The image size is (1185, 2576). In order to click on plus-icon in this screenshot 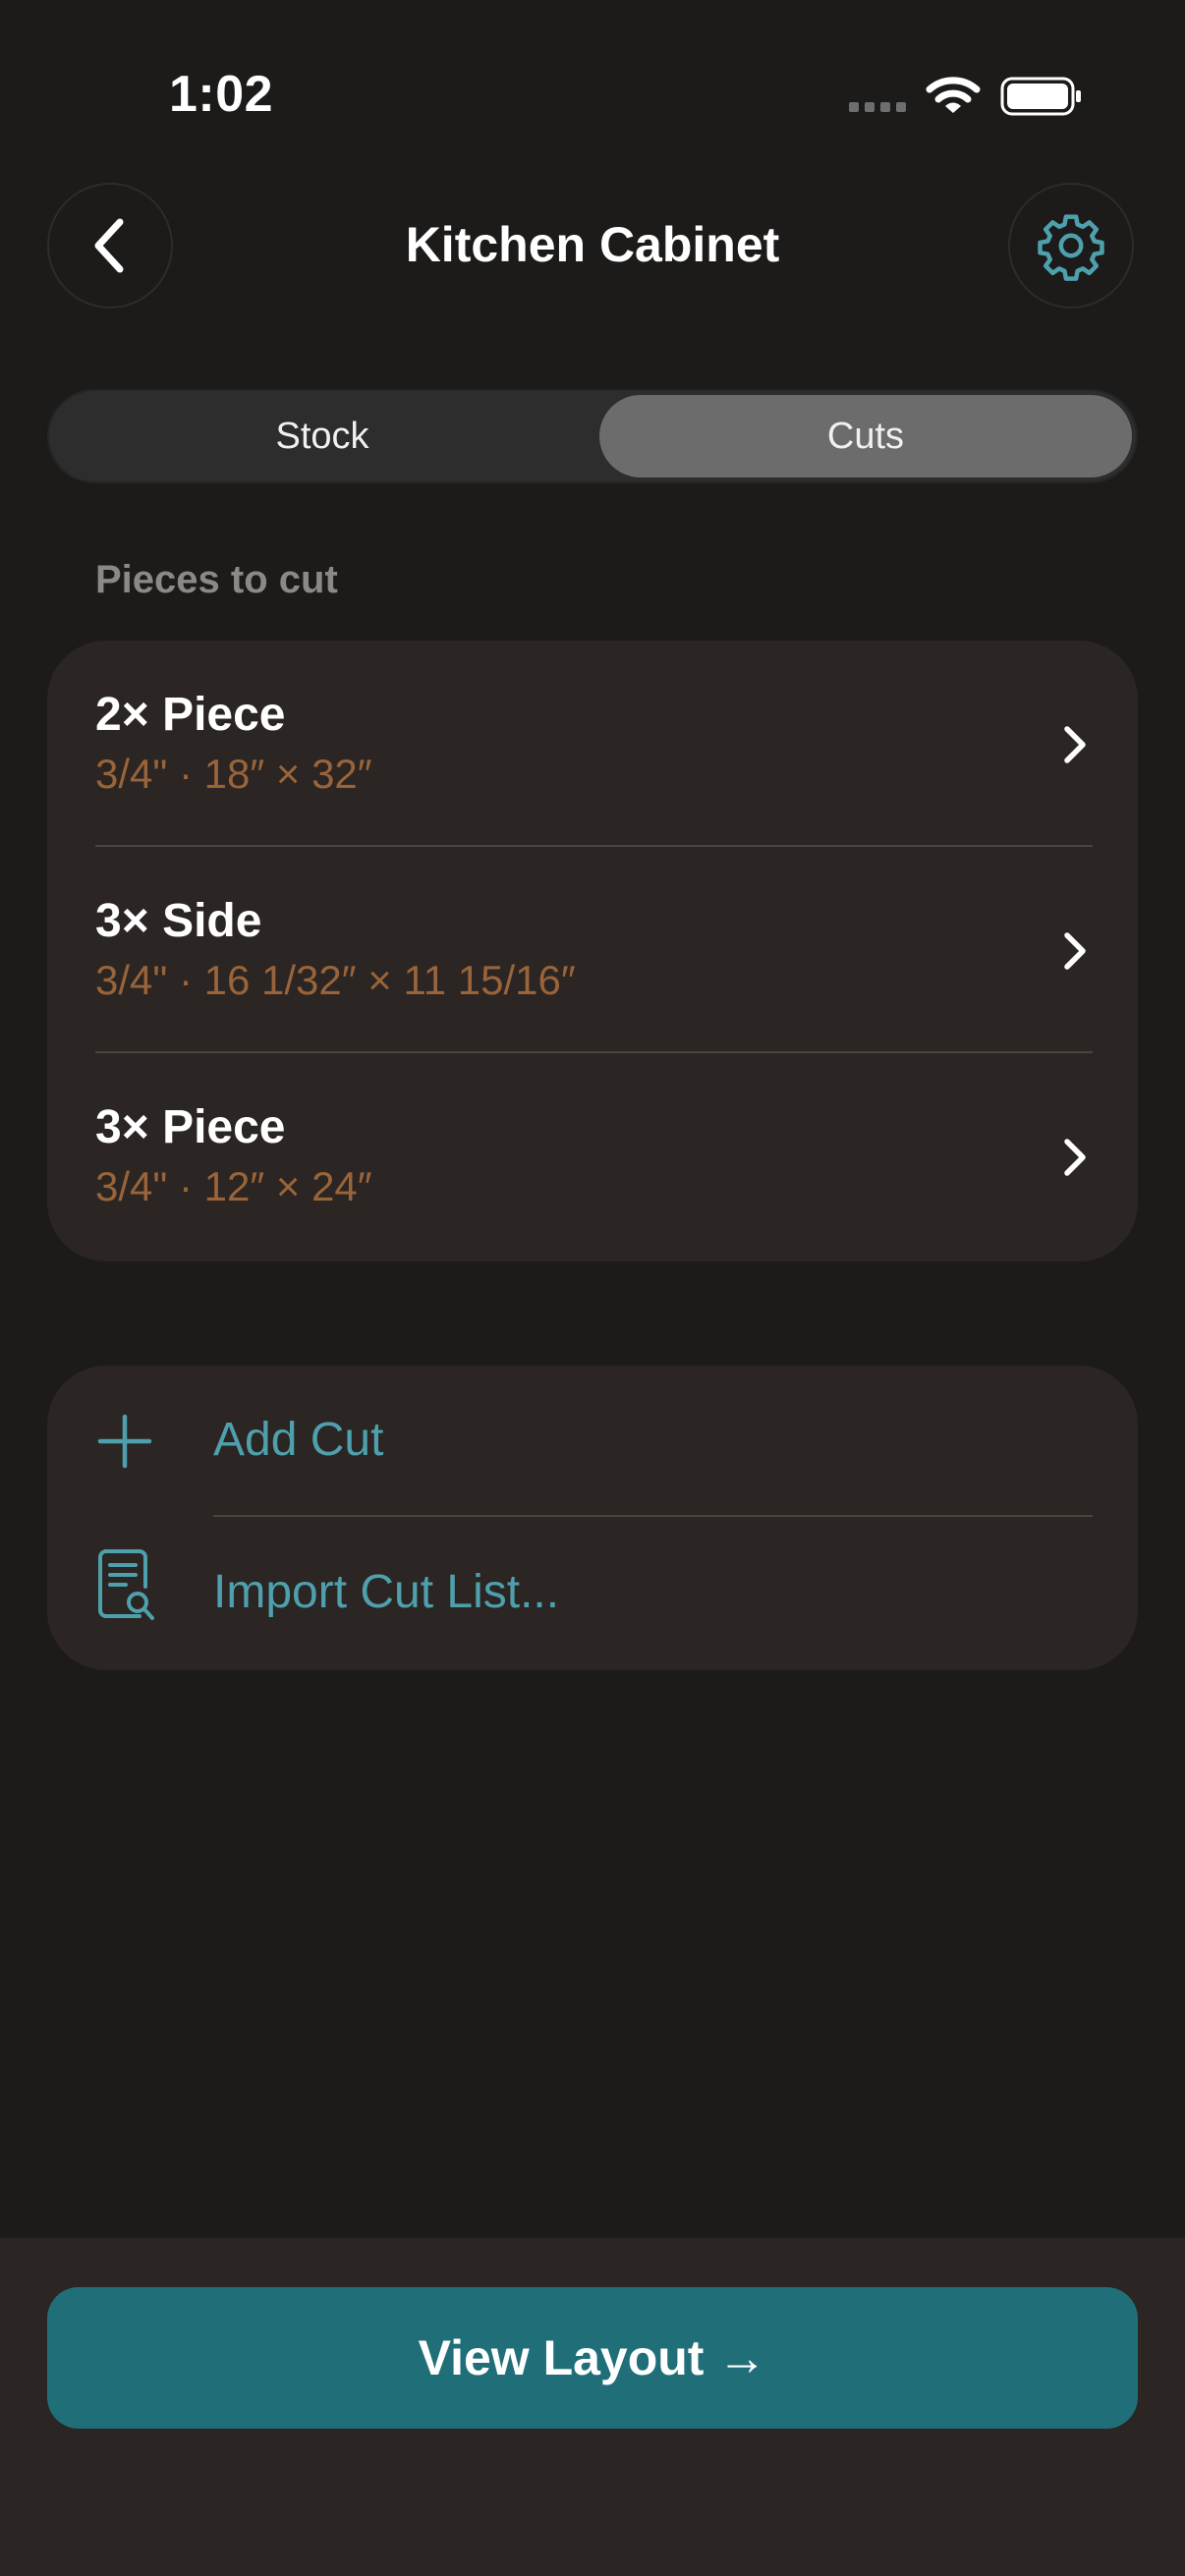, I will do `click(125, 1441)`.